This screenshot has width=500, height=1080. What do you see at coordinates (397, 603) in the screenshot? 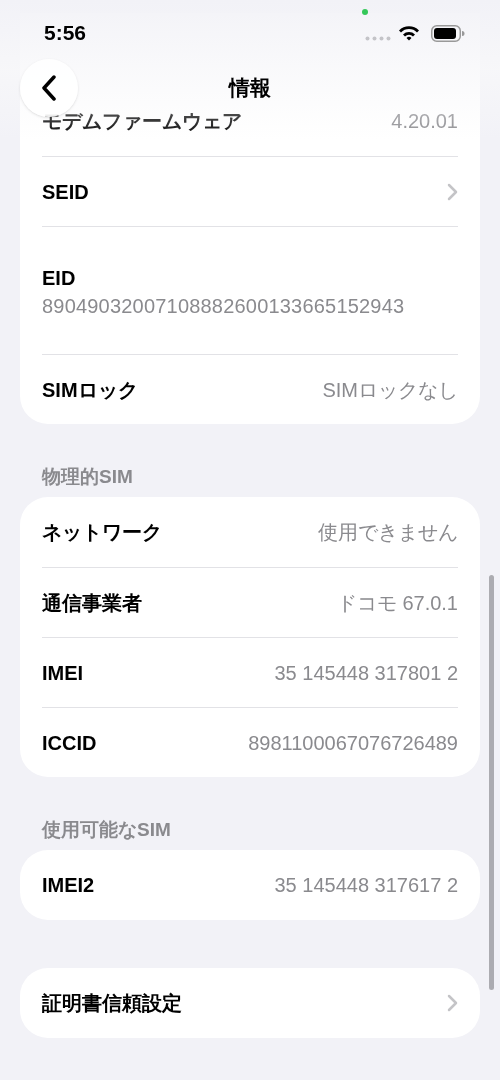
I see `row-value: ドコモ 67.0.1` at bounding box center [397, 603].